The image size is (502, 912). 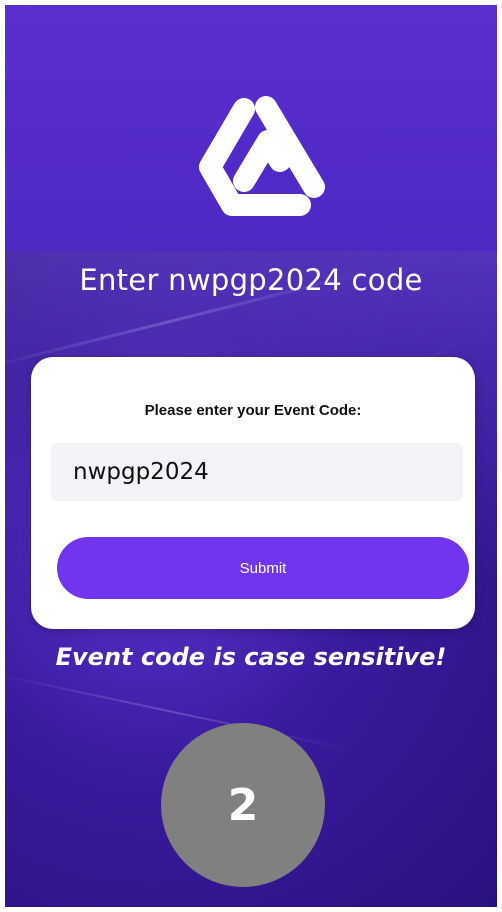 I want to click on page-title: Enter nwpgp2024 code, so click(x=251, y=280).